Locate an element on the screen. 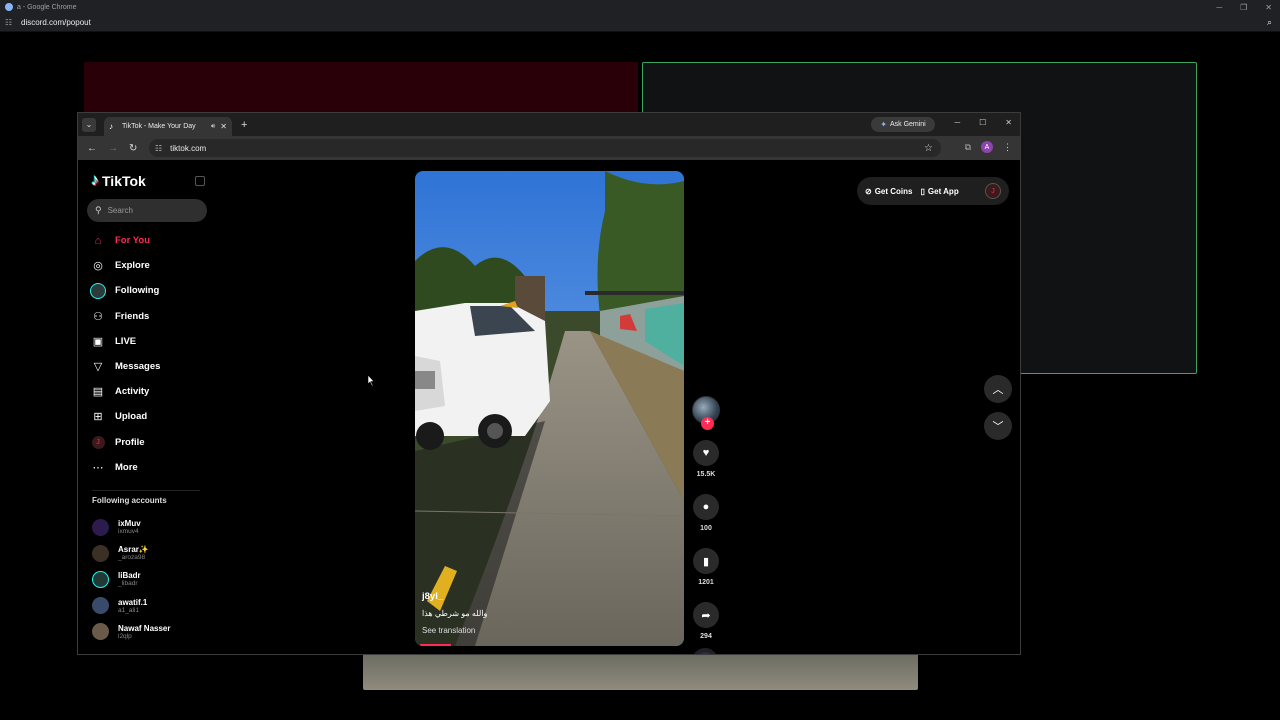 Image resolution: width=1280 pixels, height=720 pixels. sidebar-item-activity: ▤ Activity is located at coordinates (125, 391).